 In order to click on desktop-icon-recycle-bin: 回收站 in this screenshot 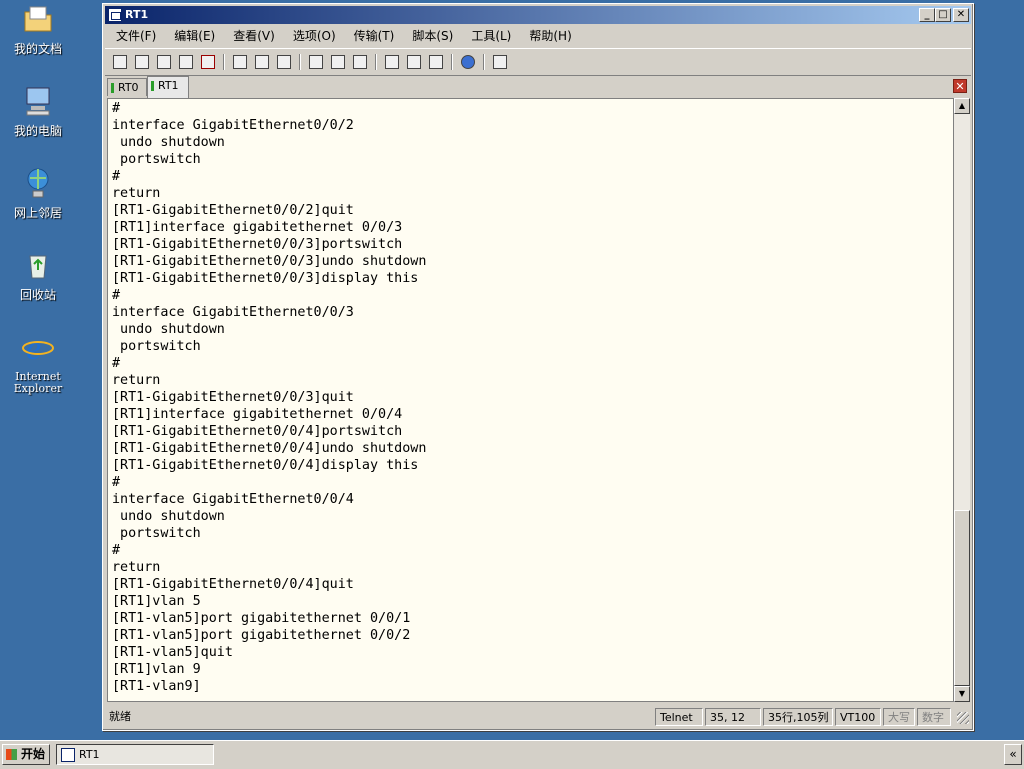, I will do `click(38, 274)`.